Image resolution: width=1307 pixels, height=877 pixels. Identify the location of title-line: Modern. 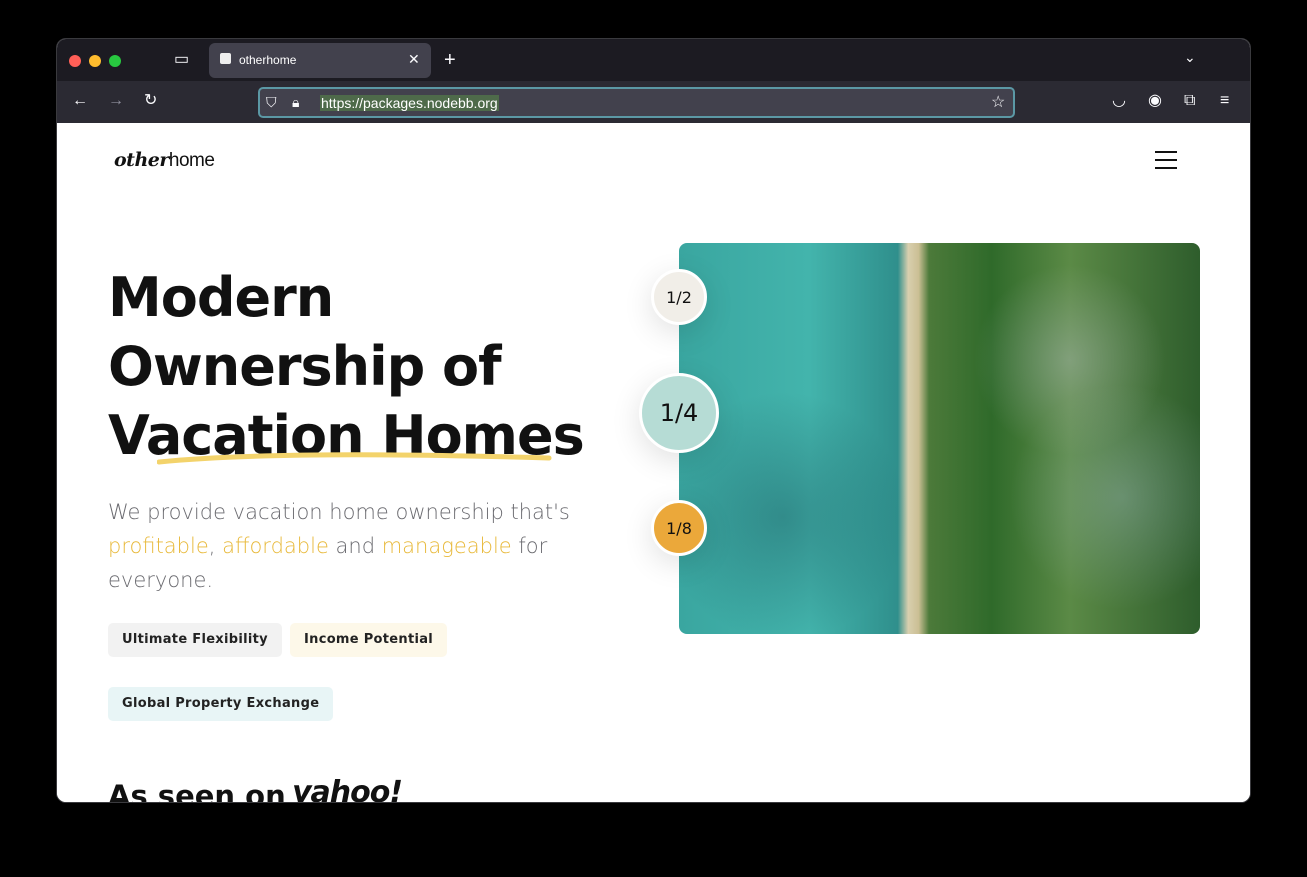
(221, 297).